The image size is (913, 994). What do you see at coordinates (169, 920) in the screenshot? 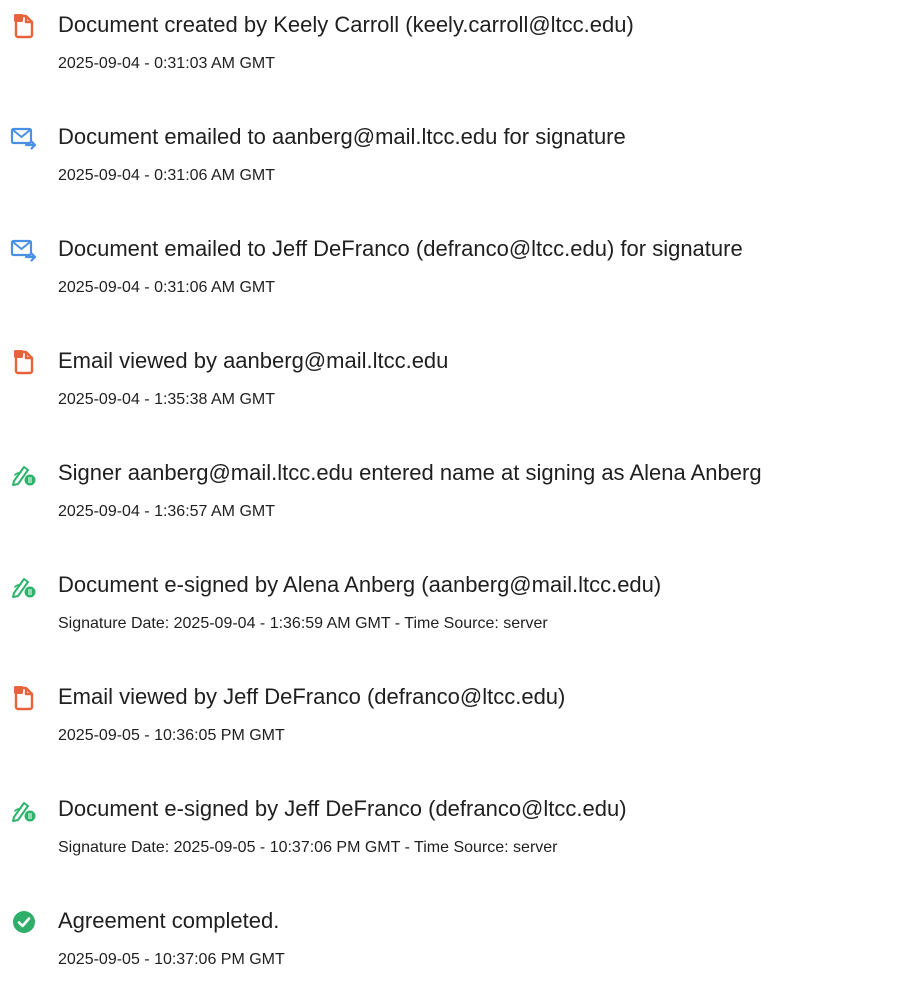
I see `entry-title: Agreement completed.` at bounding box center [169, 920].